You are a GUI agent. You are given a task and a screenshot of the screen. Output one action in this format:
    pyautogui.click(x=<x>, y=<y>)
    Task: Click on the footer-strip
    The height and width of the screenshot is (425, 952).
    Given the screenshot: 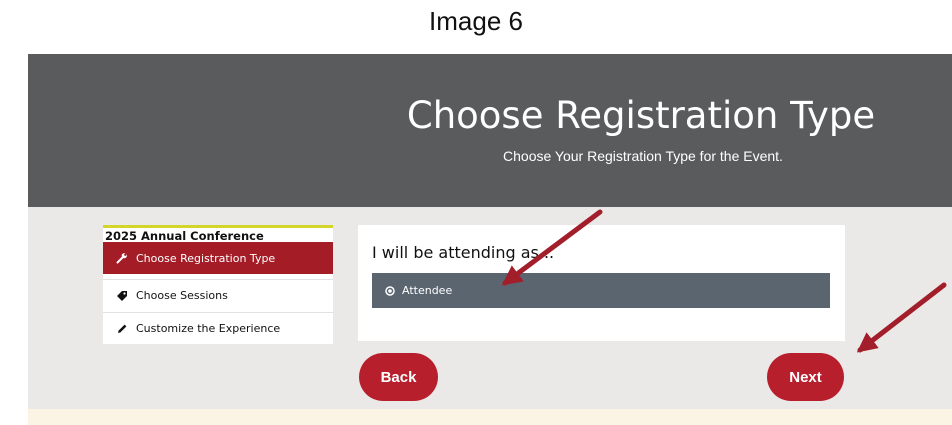 What is the action you would take?
    pyautogui.click(x=490, y=417)
    